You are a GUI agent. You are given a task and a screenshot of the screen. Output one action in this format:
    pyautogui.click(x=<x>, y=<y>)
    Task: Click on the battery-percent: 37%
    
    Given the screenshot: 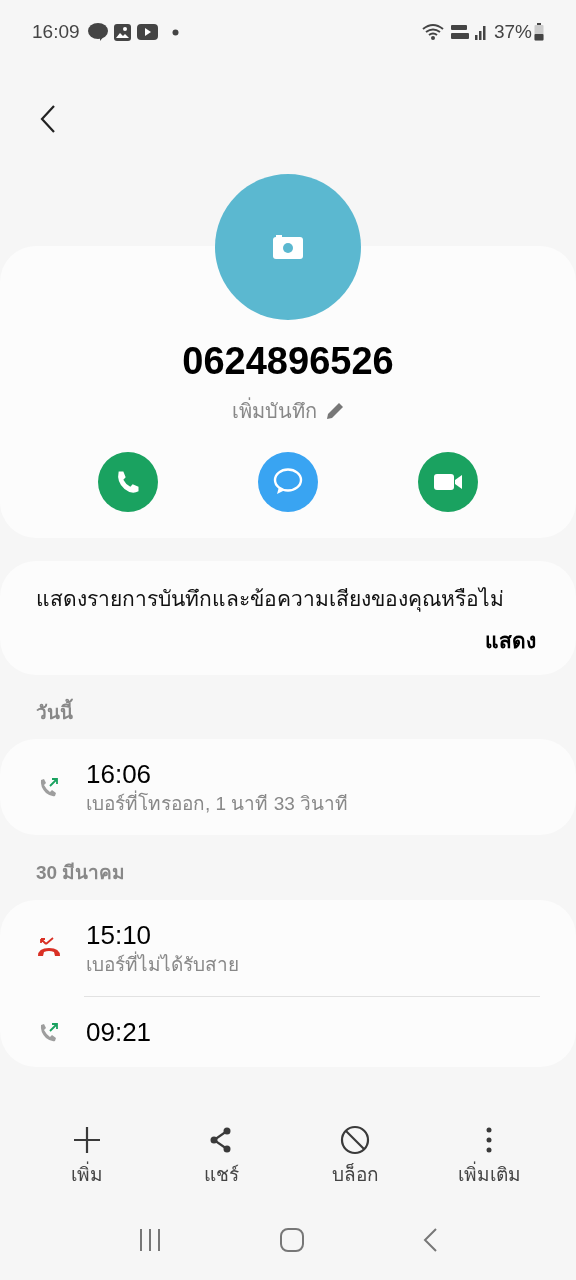 What is the action you would take?
    pyautogui.click(x=512, y=31)
    